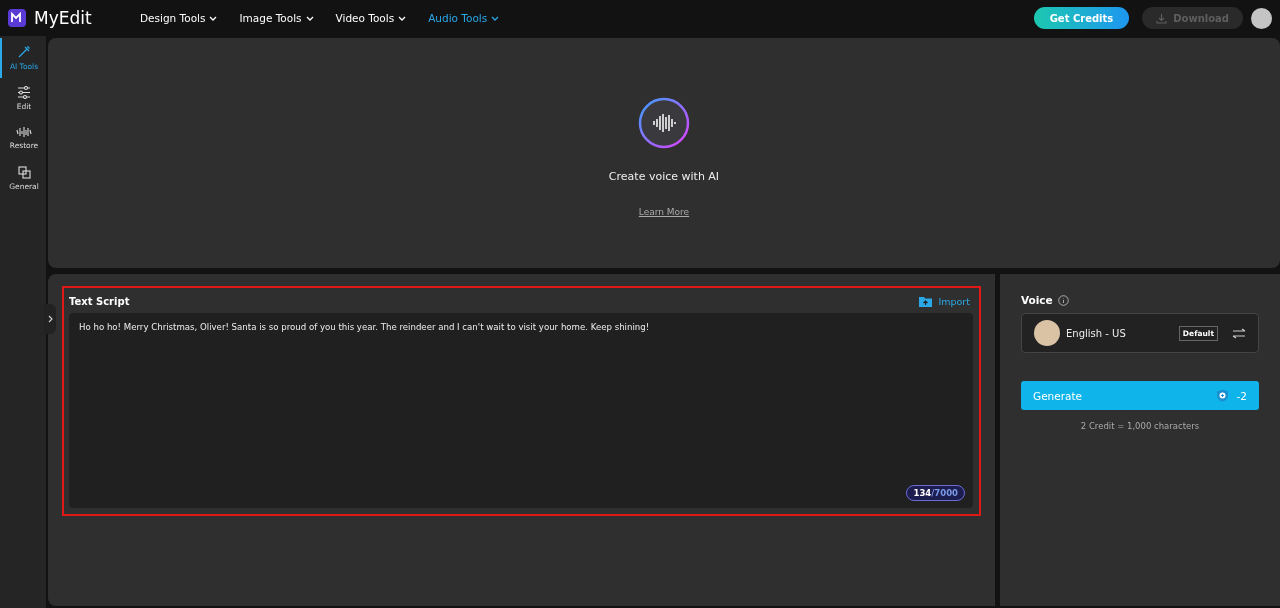  I want to click on hero-title: Create voice with AI, so click(664, 176).